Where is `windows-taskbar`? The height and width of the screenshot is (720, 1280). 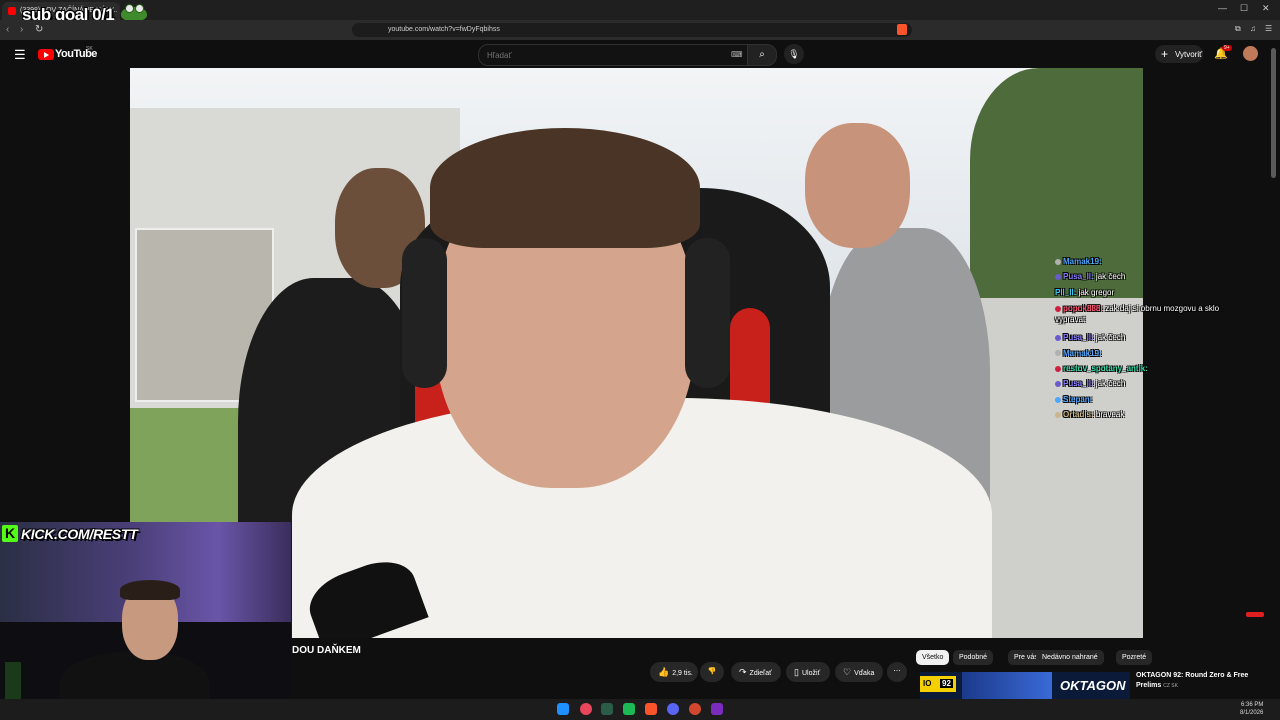 windows-taskbar is located at coordinates (640, 709).